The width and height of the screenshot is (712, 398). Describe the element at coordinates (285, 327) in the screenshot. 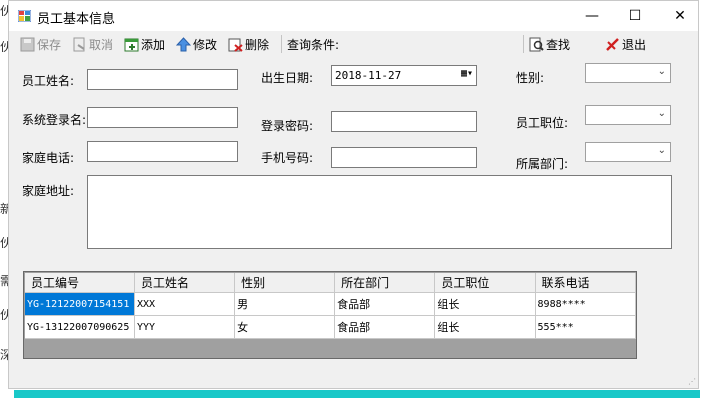

I see `gender-cell: 女` at that location.